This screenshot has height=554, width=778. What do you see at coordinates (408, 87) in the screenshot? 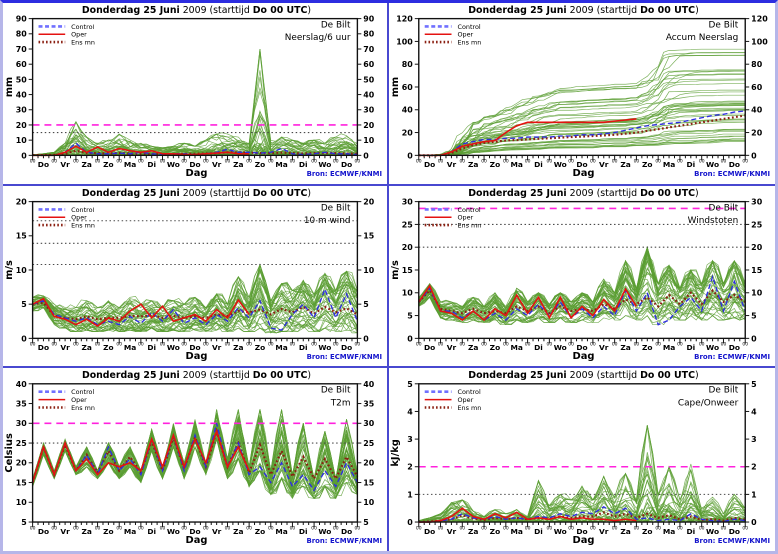
I see `y-tick-label-left: 60` at bounding box center [408, 87].